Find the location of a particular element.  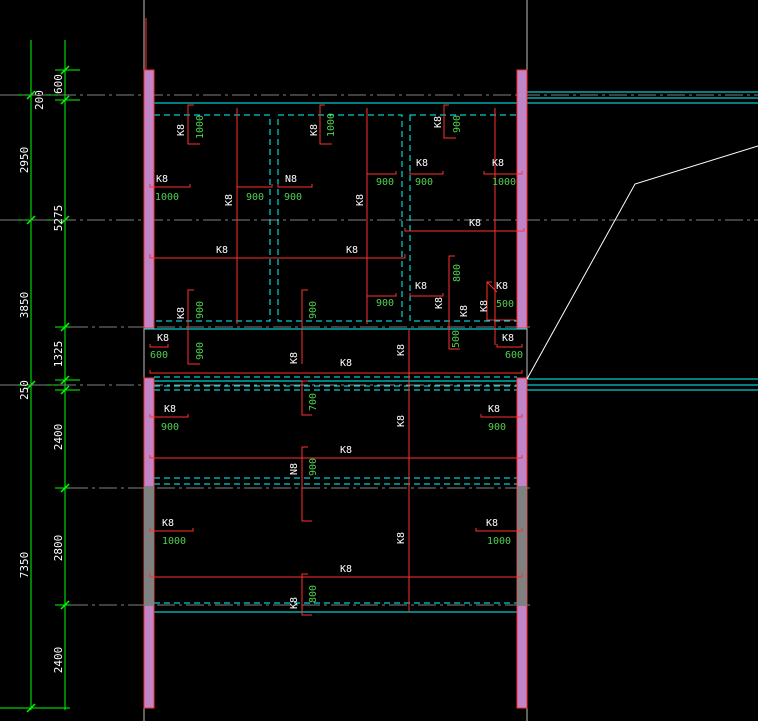

dim-3850: 3850 is located at coordinates (24, 305).